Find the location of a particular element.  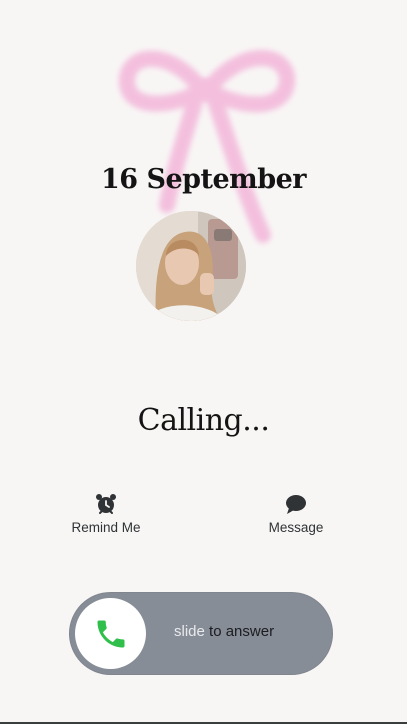

speech-bubble-icon is located at coordinates (296, 504).